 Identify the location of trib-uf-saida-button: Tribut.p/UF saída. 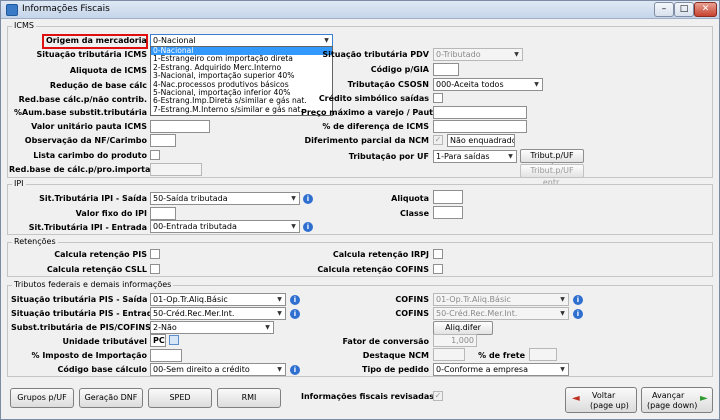
(552, 160).